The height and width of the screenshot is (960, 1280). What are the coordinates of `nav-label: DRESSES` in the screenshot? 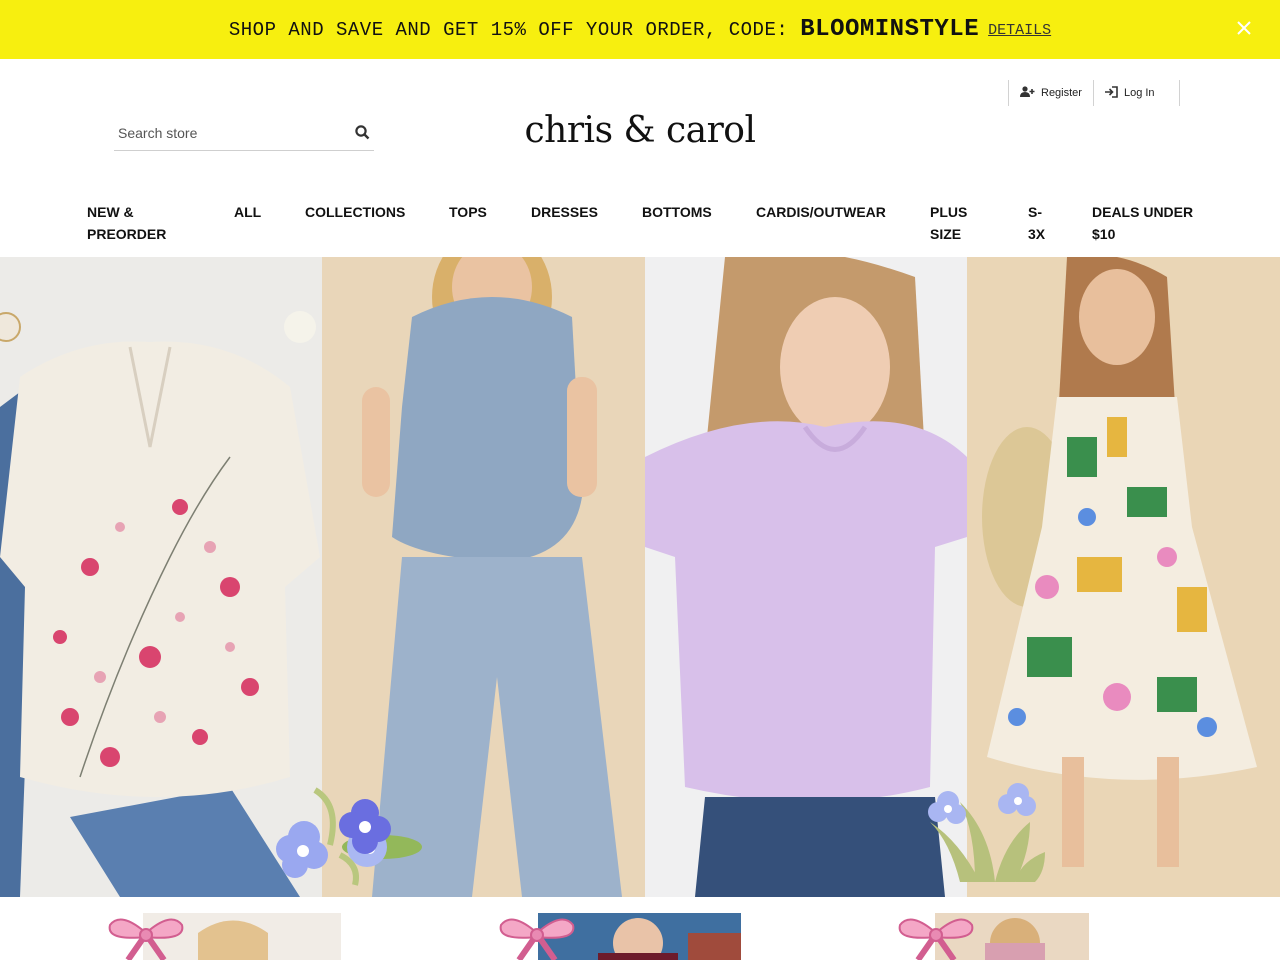 It's located at (564, 212).